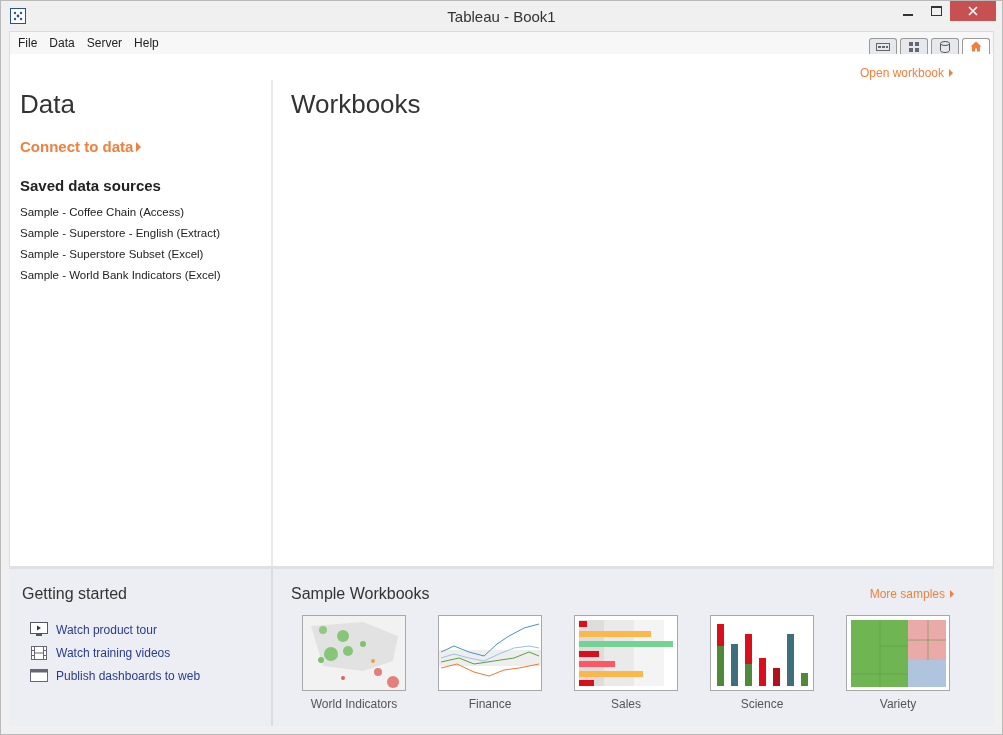  I want to click on workbooks-heading: Workbooks, so click(356, 104).